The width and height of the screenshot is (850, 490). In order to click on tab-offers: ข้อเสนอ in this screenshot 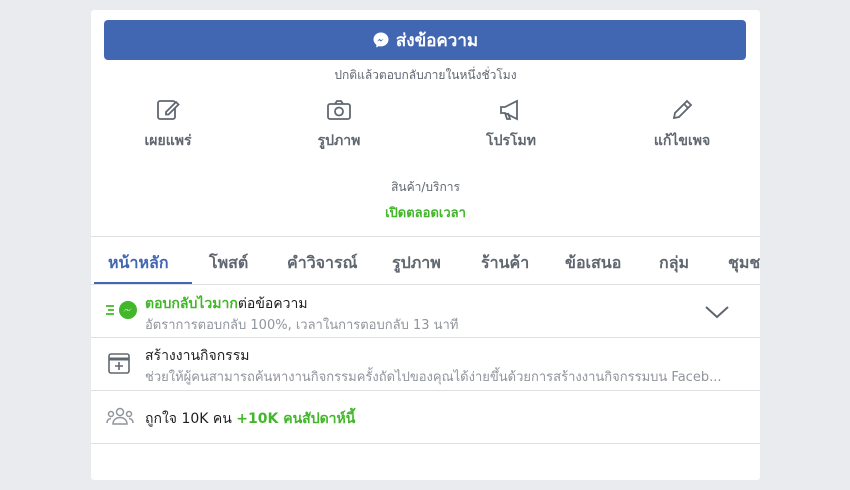, I will do `click(593, 263)`.